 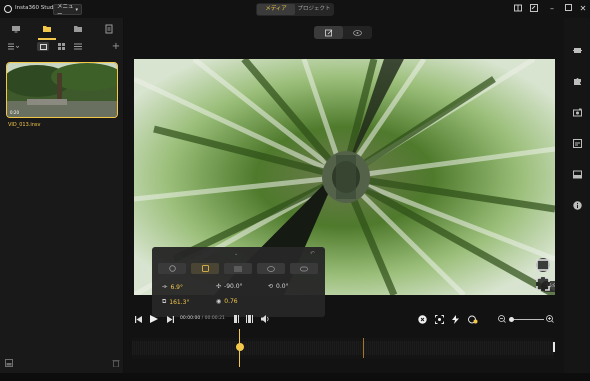 What do you see at coordinates (237, 319) in the screenshot?
I see `trim-start-icon` at bounding box center [237, 319].